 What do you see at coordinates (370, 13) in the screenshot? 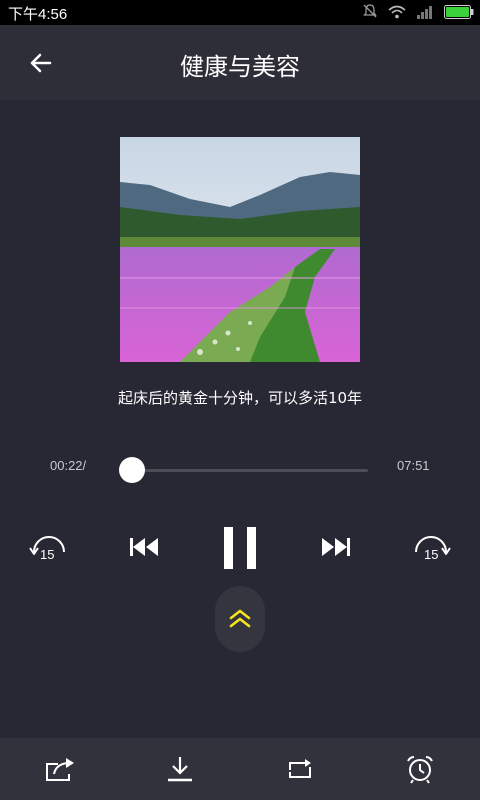
I see `mute-icon` at bounding box center [370, 13].